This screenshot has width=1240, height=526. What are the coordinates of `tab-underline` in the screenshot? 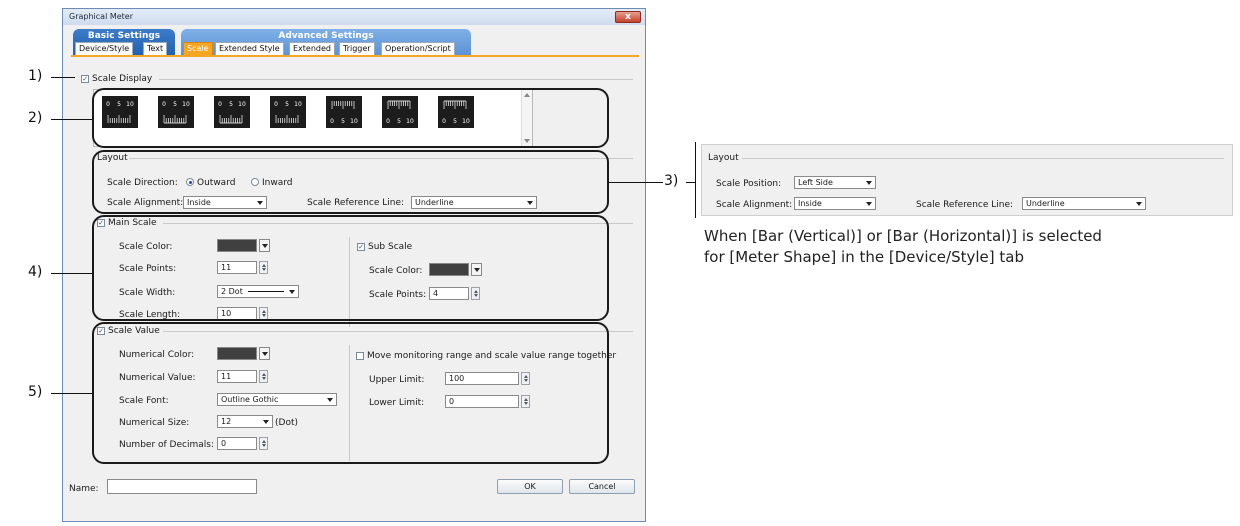 It's located at (355, 56).